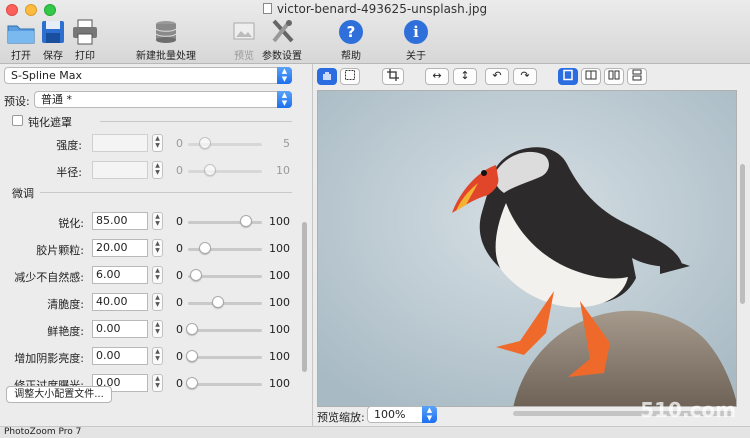 This screenshot has width=750, height=438. I want to click on vertical-arrows-icon: ↕, so click(465, 75).